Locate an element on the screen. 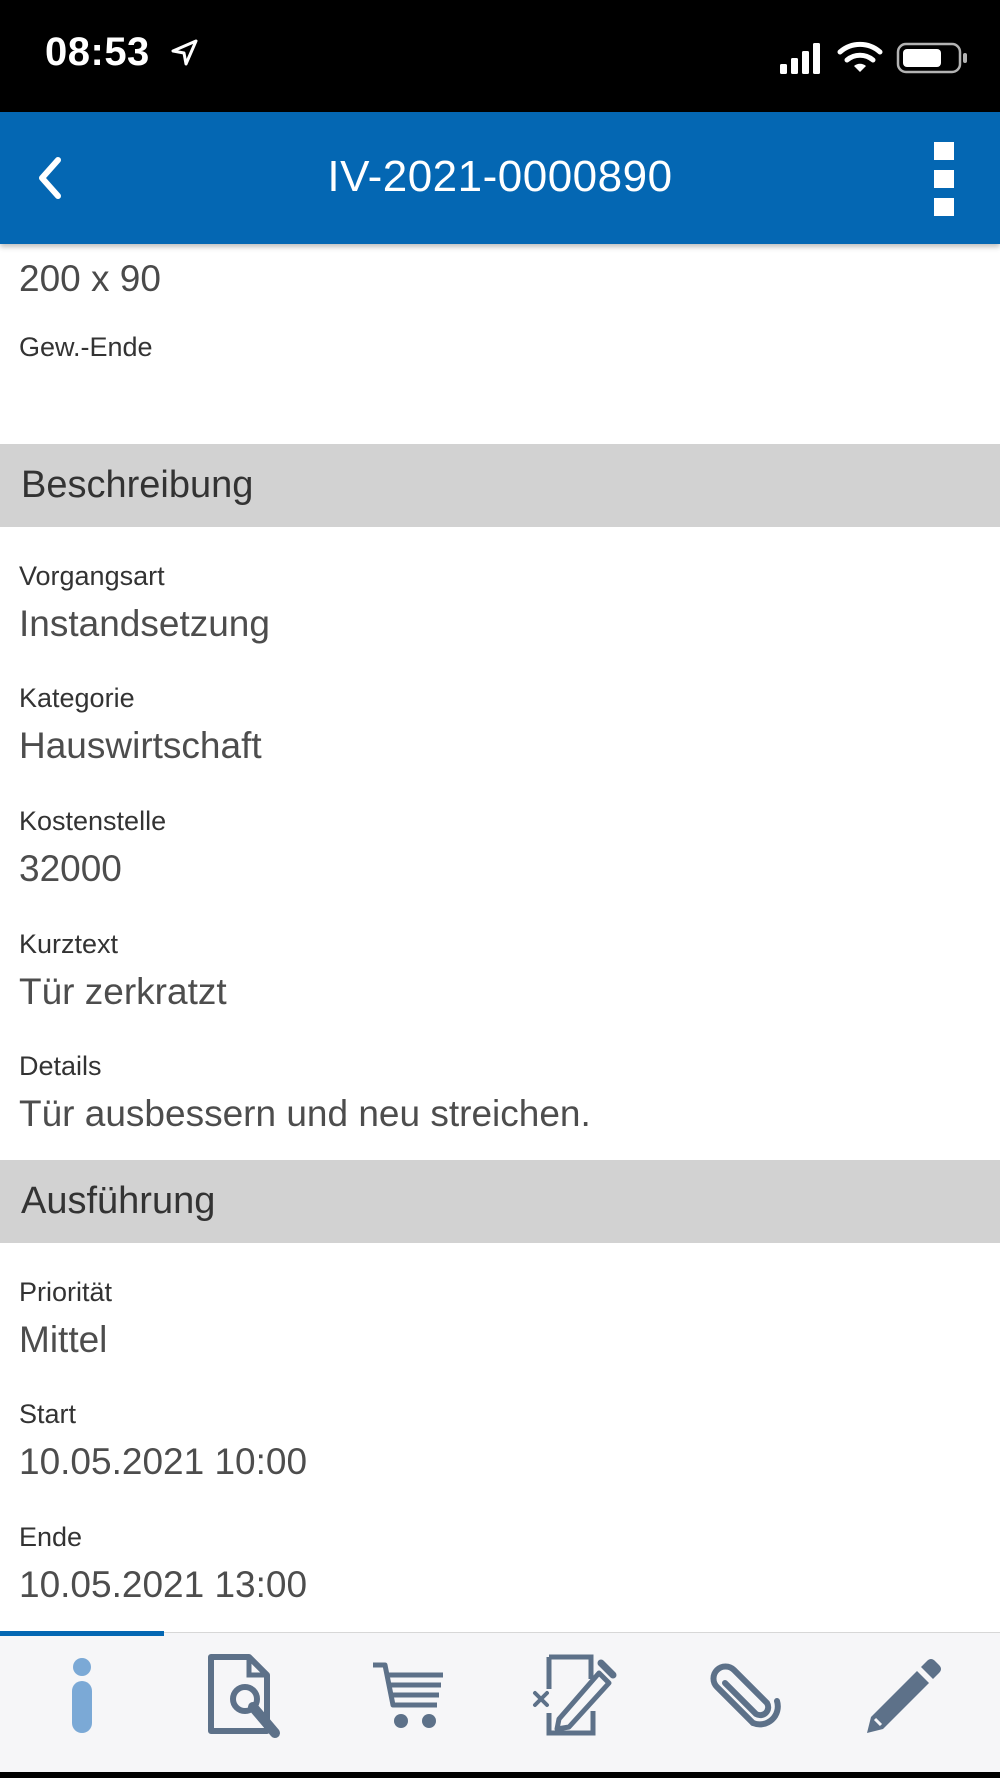 This screenshot has width=1000, height=1778. tab-attachments is located at coordinates (738, 1703).